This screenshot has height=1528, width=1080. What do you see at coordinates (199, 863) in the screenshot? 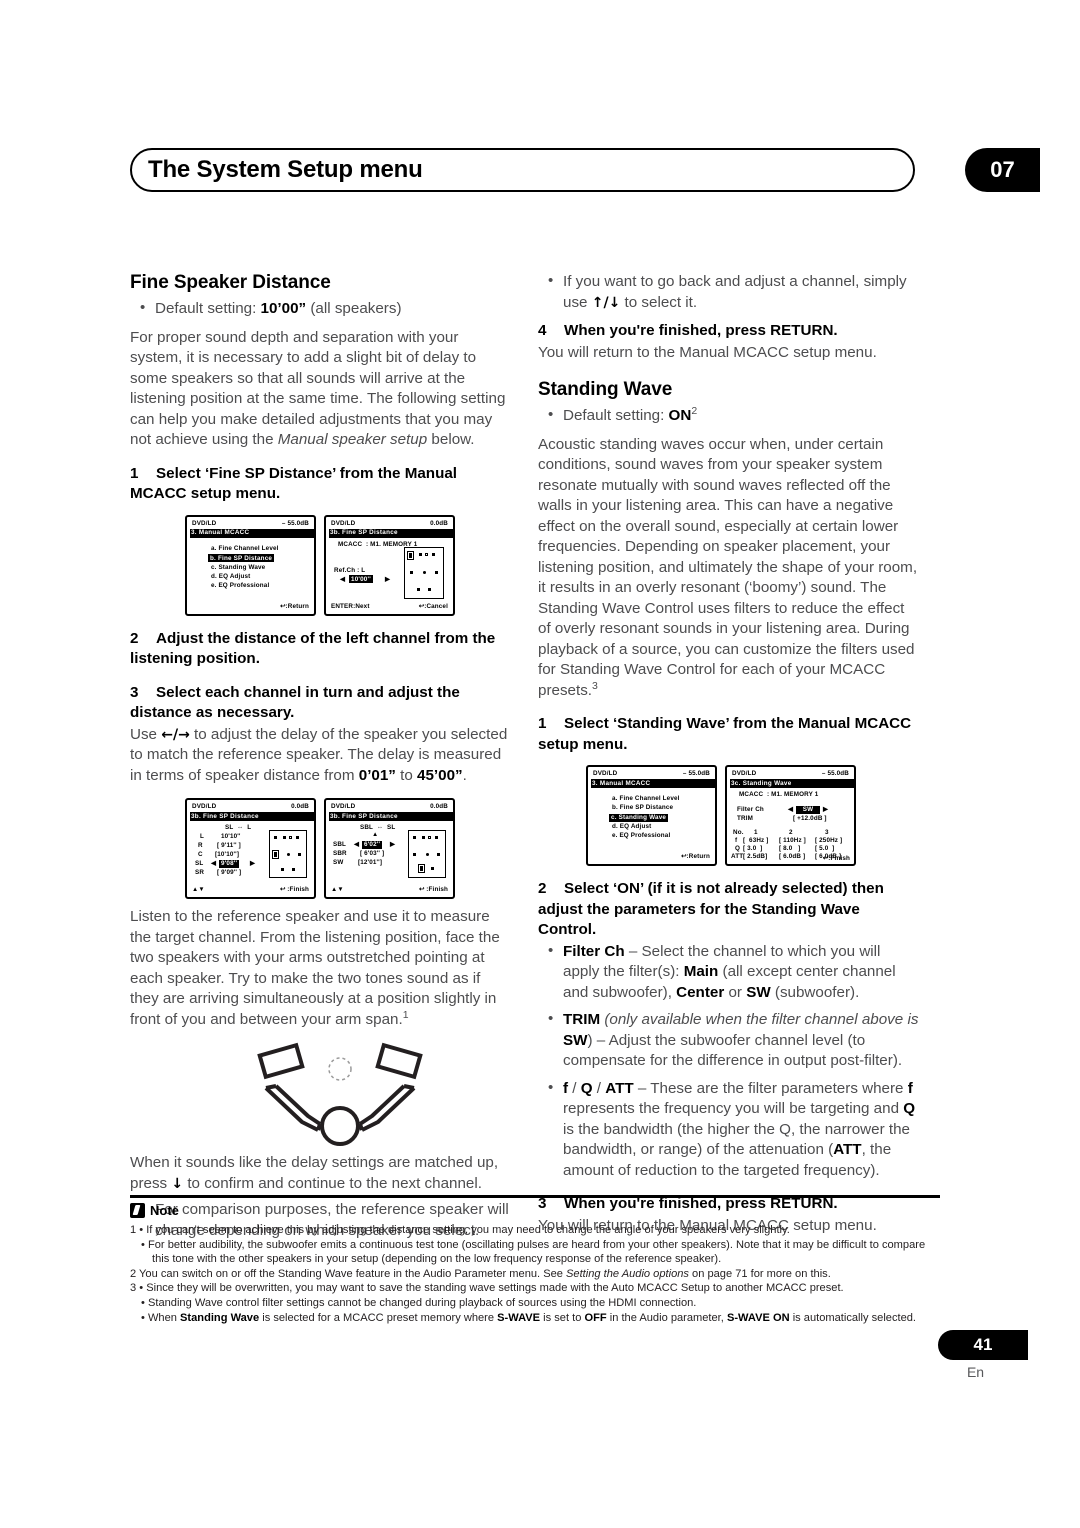
I see `lcd-row-label-sl: SL` at bounding box center [199, 863].